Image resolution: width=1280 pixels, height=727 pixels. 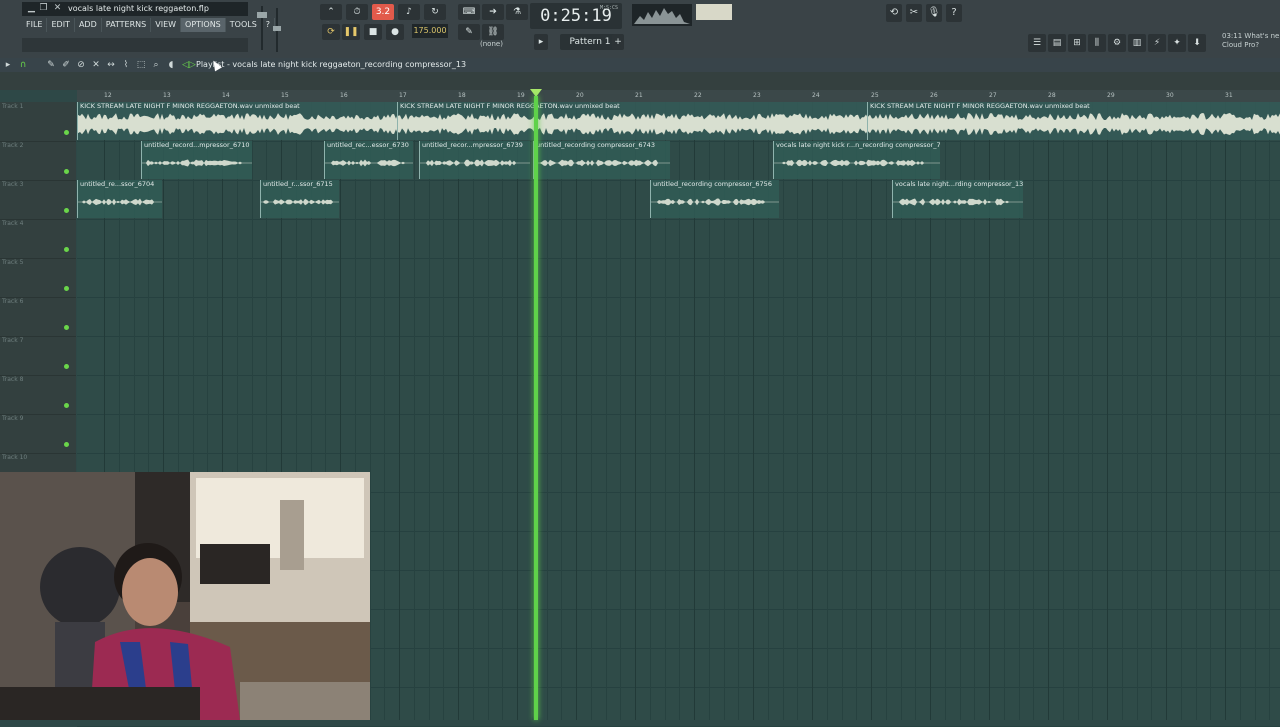 I want to click on paint-icon: ✐, so click(x=66, y=65).